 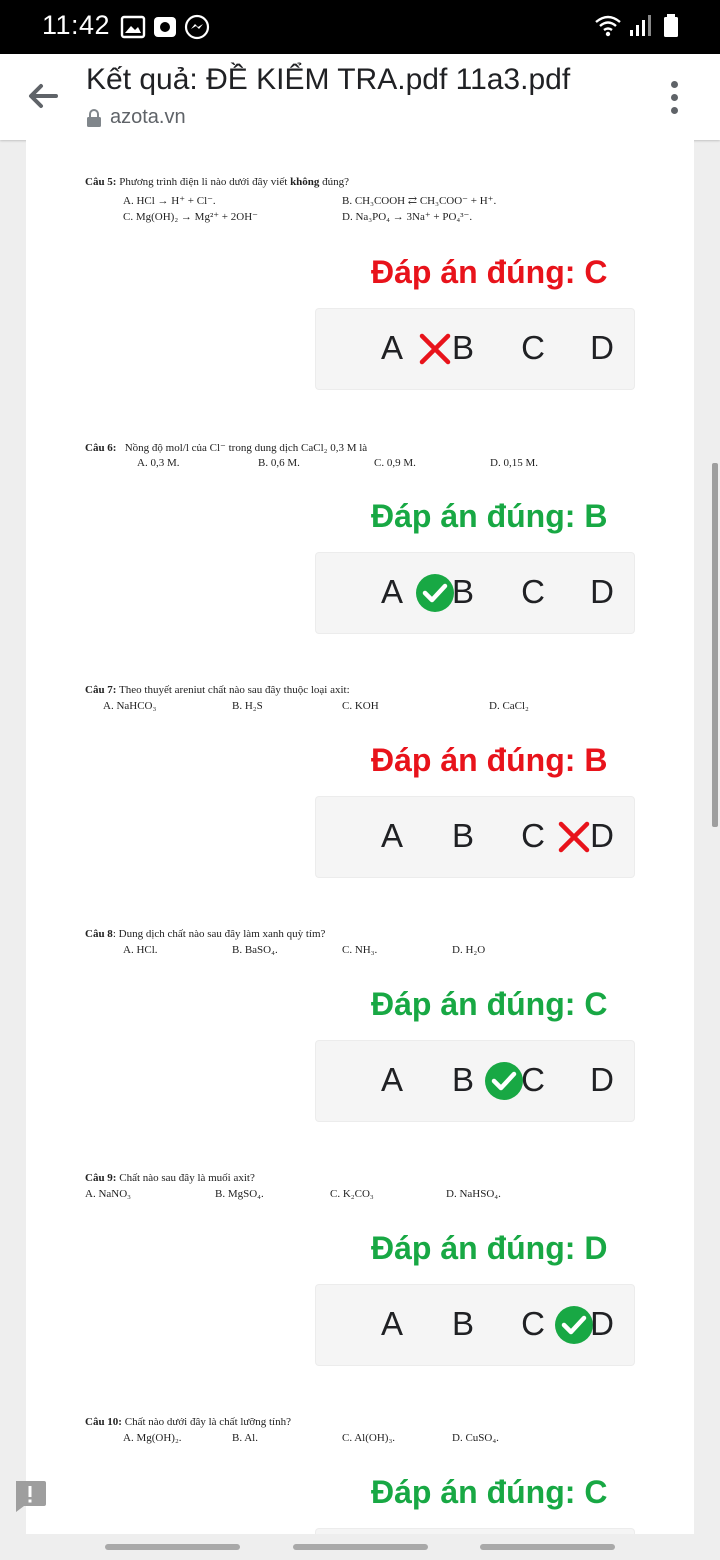 I want to click on nav-recents-button, so click(x=172, y=1547).